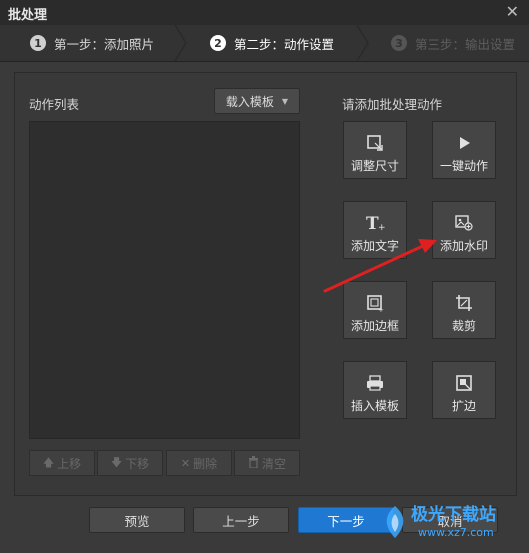  I want to click on delete-button: ✕ 删除, so click(199, 463).